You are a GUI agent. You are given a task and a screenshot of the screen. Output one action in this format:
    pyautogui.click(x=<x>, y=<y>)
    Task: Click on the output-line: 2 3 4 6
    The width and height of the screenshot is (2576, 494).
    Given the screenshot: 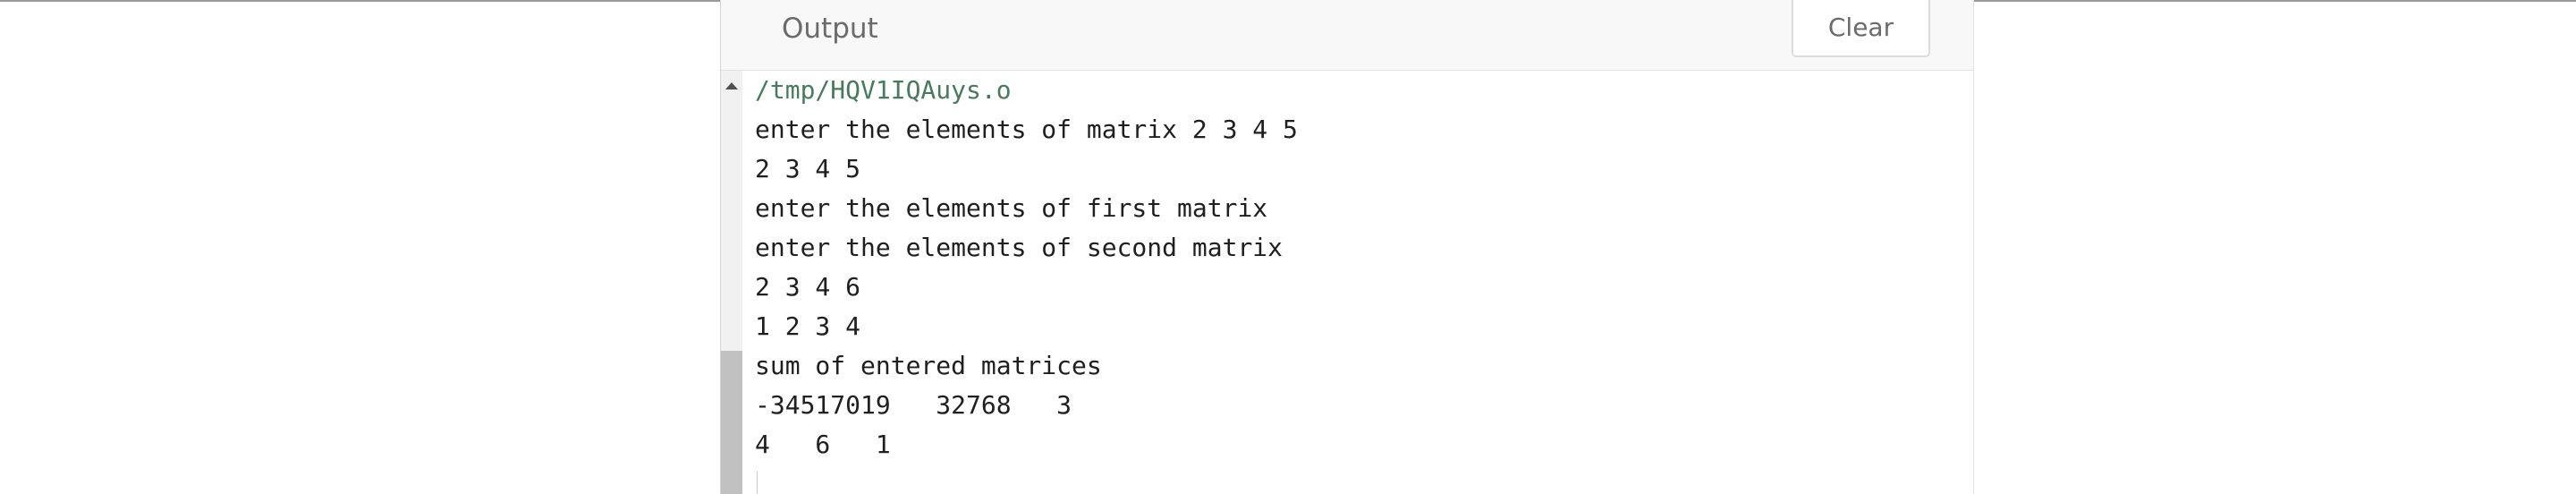 What is the action you would take?
    pyautogui.click(x=808, y=287)
    